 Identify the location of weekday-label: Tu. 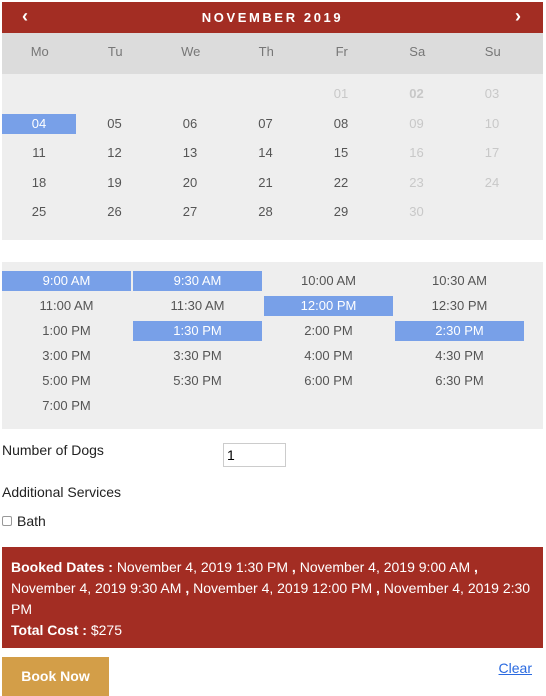
(115, 51).